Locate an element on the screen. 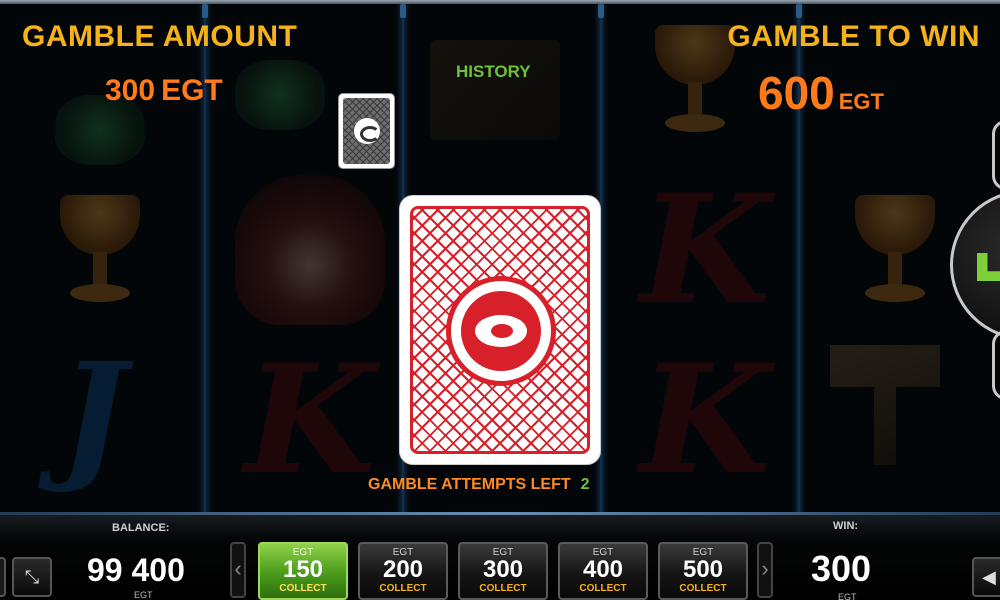 Image resolution: width=1000 pixels, height=600 pixels. gamble-attempts: GAMBLE ATTEMPTS LEFT 2 is located at coordinates (479, 485).